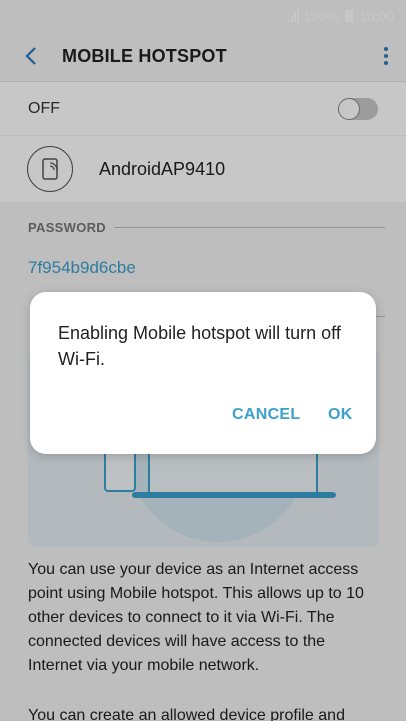 This screenshot has height=721, width=406. What do you see at coordinates (266, 415) in the screenshot?
I see `cancel-button: CANCEL` at bounding box center [266, 415].